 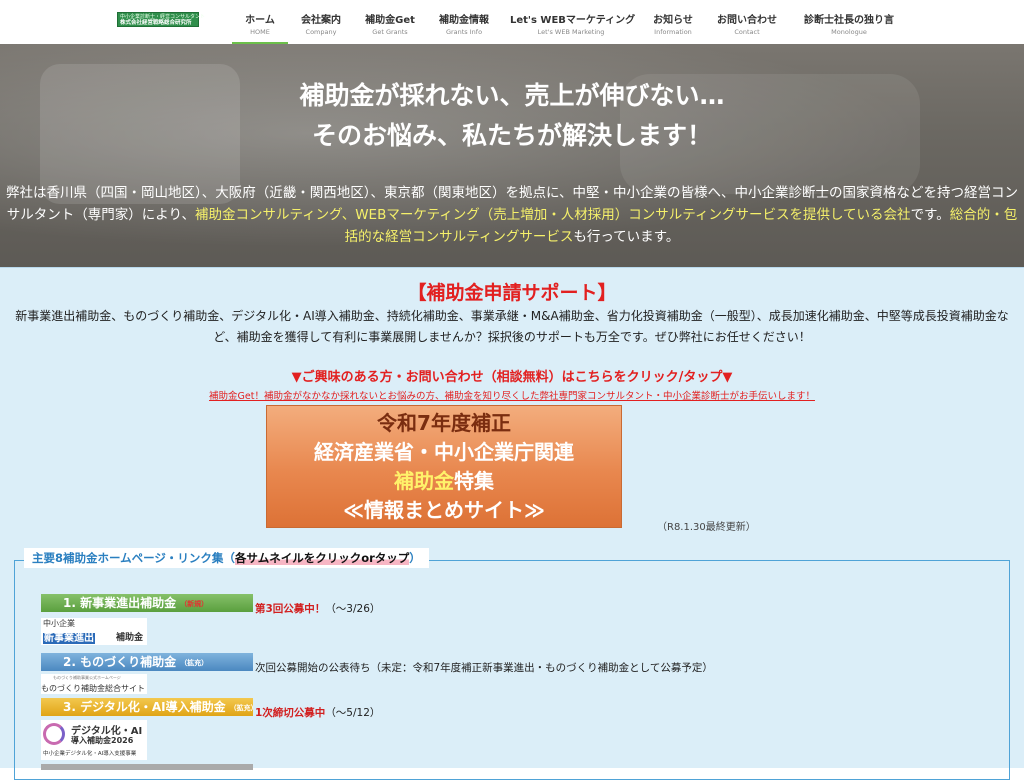 I want to click on grant-label: 3. デジタル化・AI導入補助金, so click(x=144, y=707).